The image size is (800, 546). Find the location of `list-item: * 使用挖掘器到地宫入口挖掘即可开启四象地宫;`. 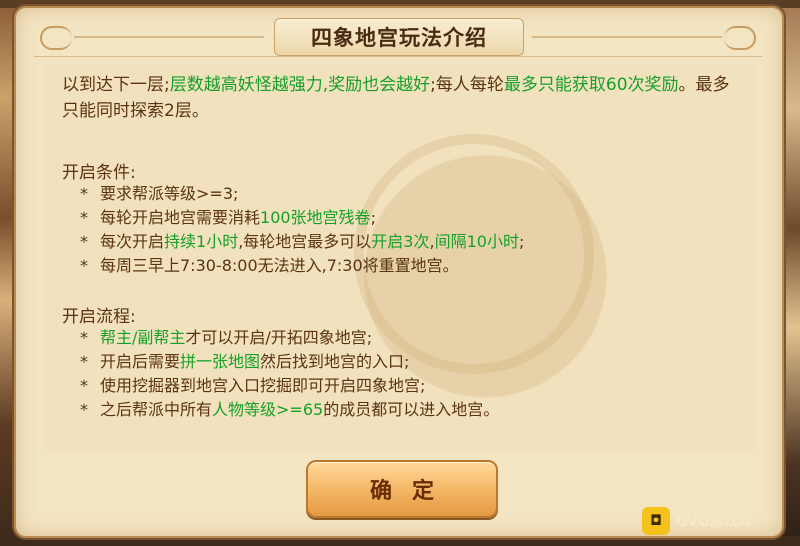

list-item: * 使用挖掘器到地宫入口挖掘即可开启四象地宫; is located at coordinates (289, 386).